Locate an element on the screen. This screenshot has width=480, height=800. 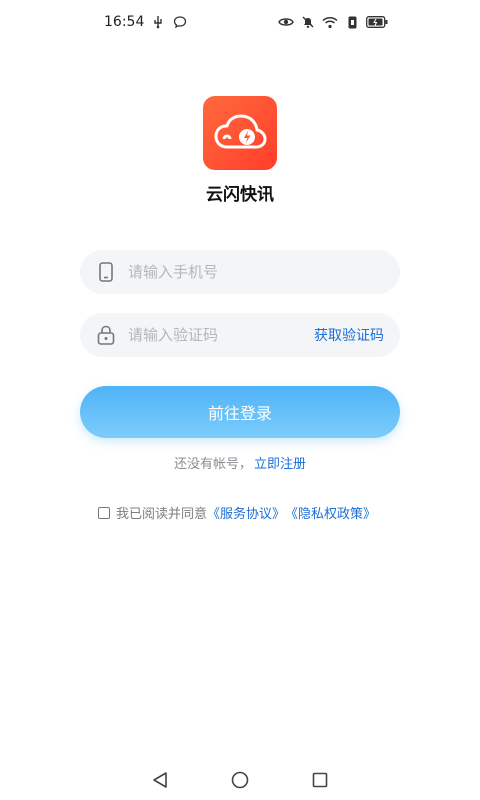
app-logo is located at coordinates (240, 133).